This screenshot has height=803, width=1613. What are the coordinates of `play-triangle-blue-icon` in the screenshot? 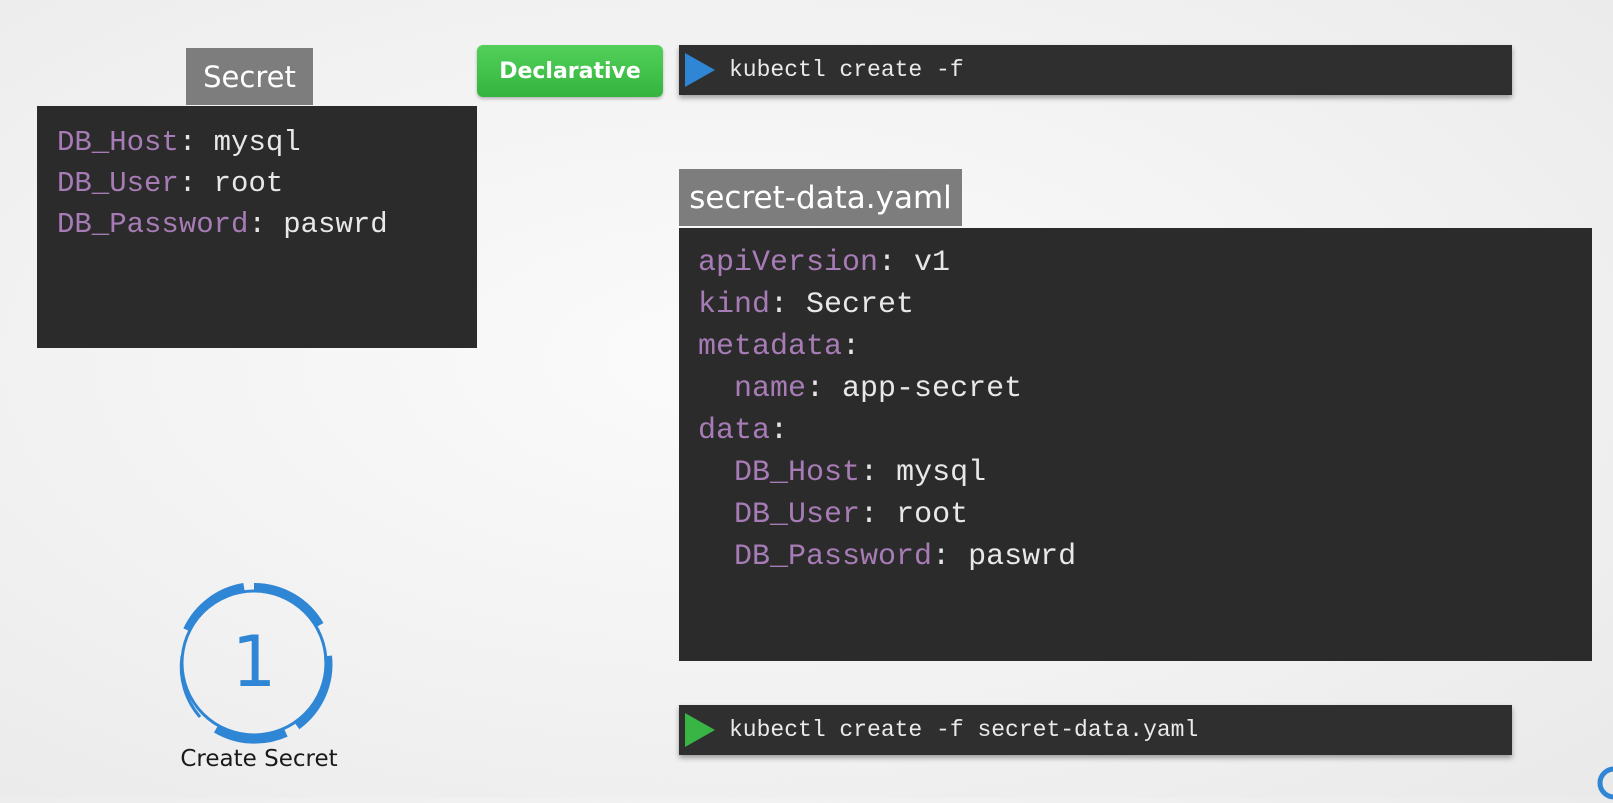 It's located at (700, 70).